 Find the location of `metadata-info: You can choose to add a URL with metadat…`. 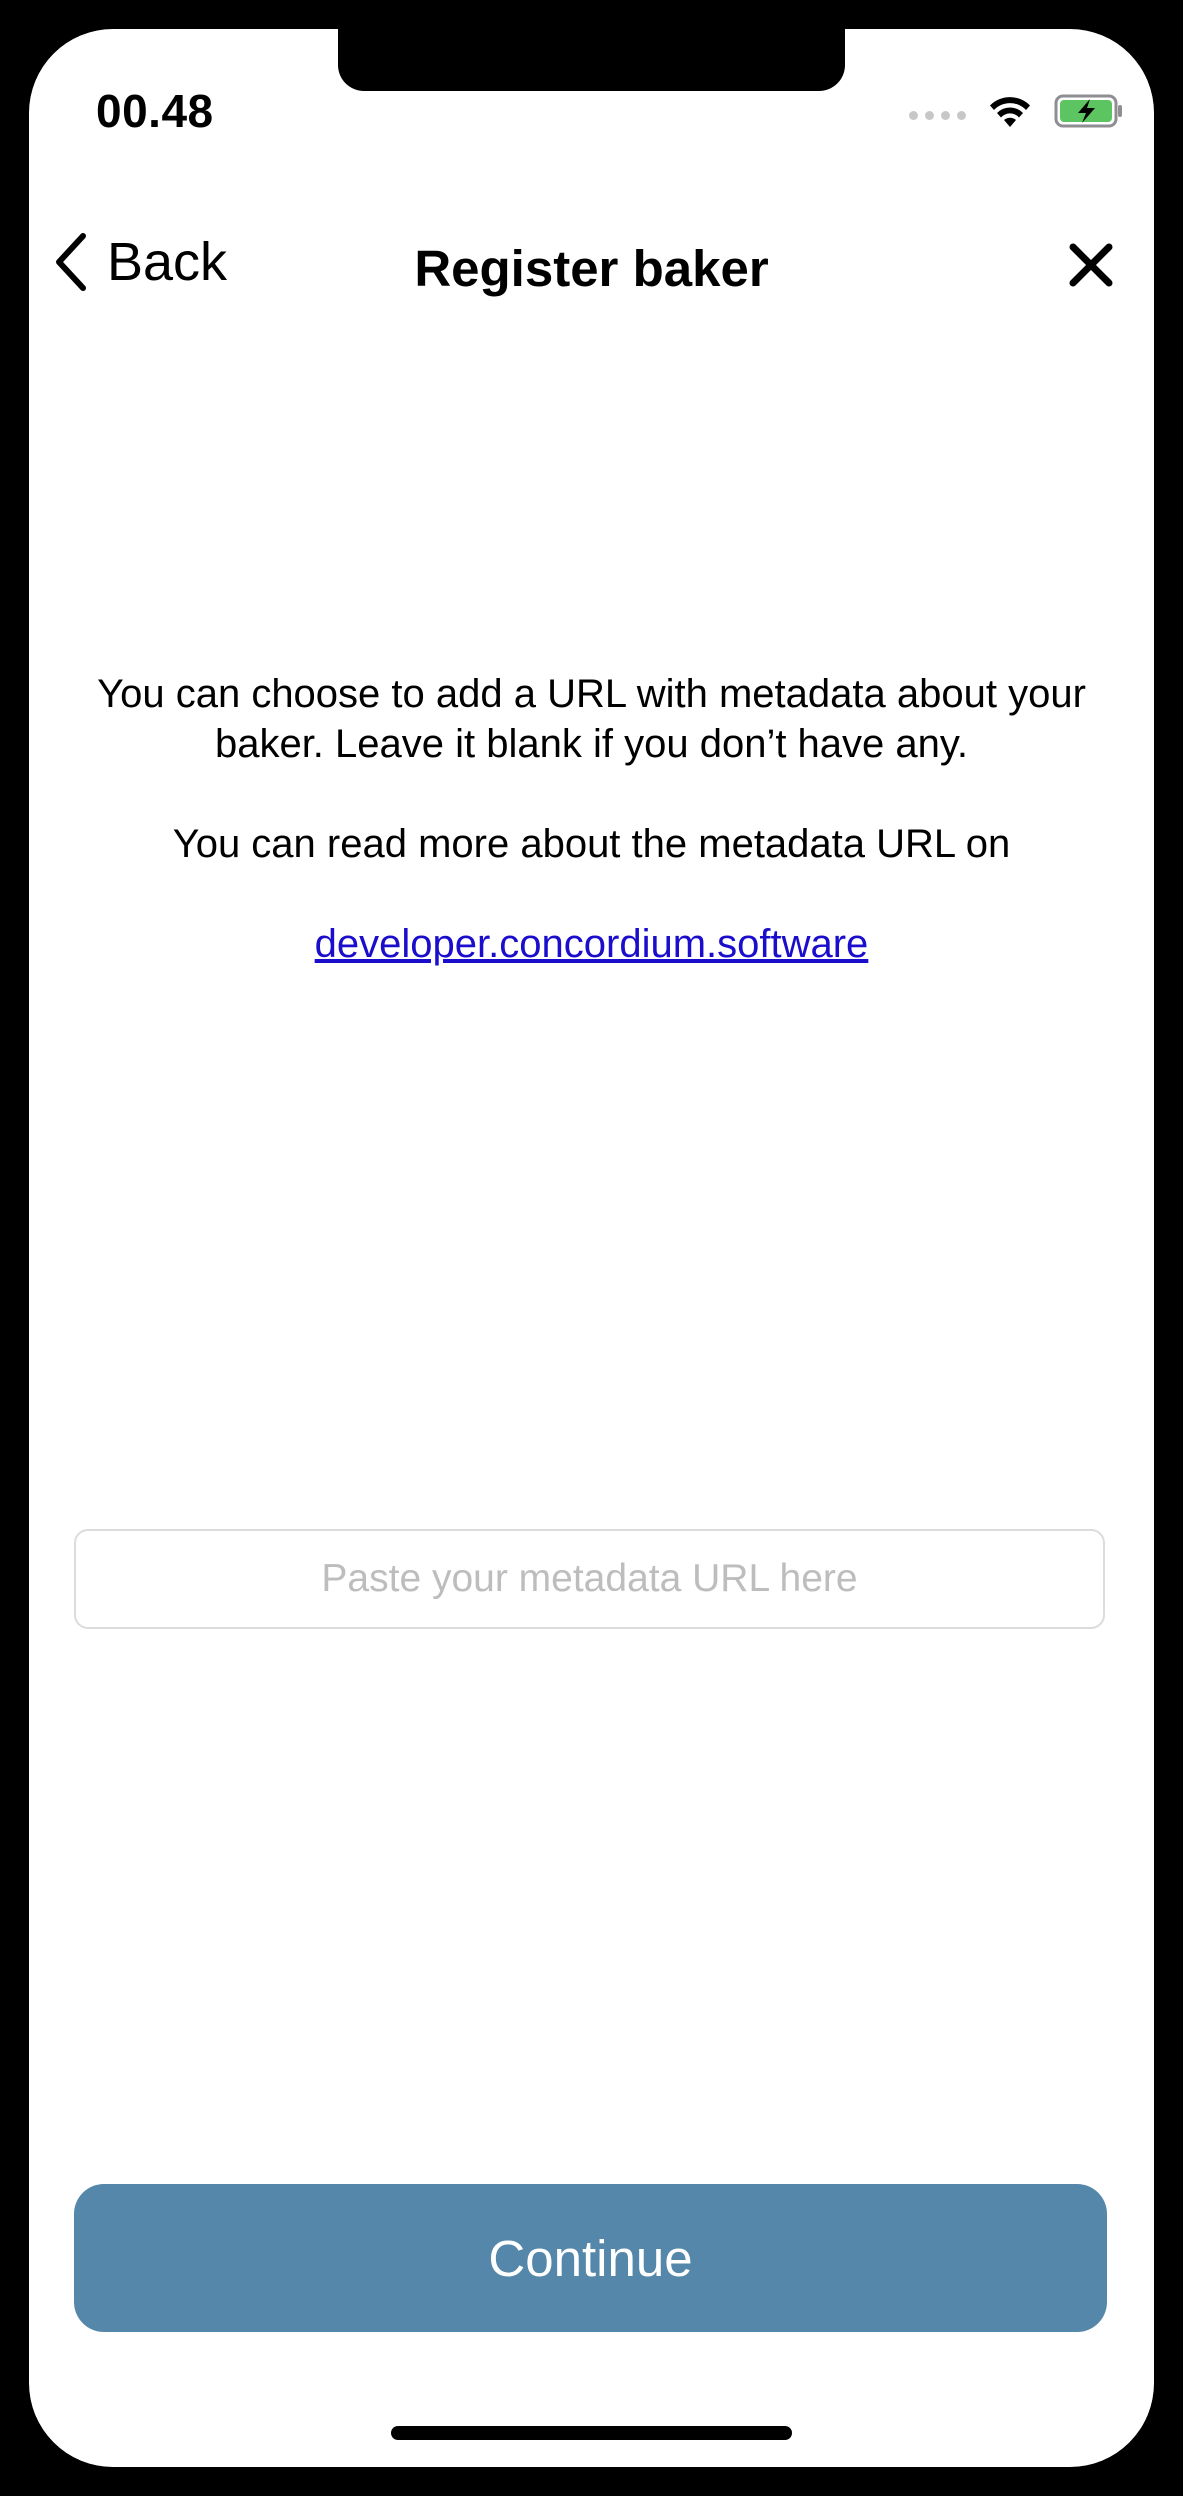

metadata-info: You can choose to add a URL with metadat… is located at coordinates (591, 819).